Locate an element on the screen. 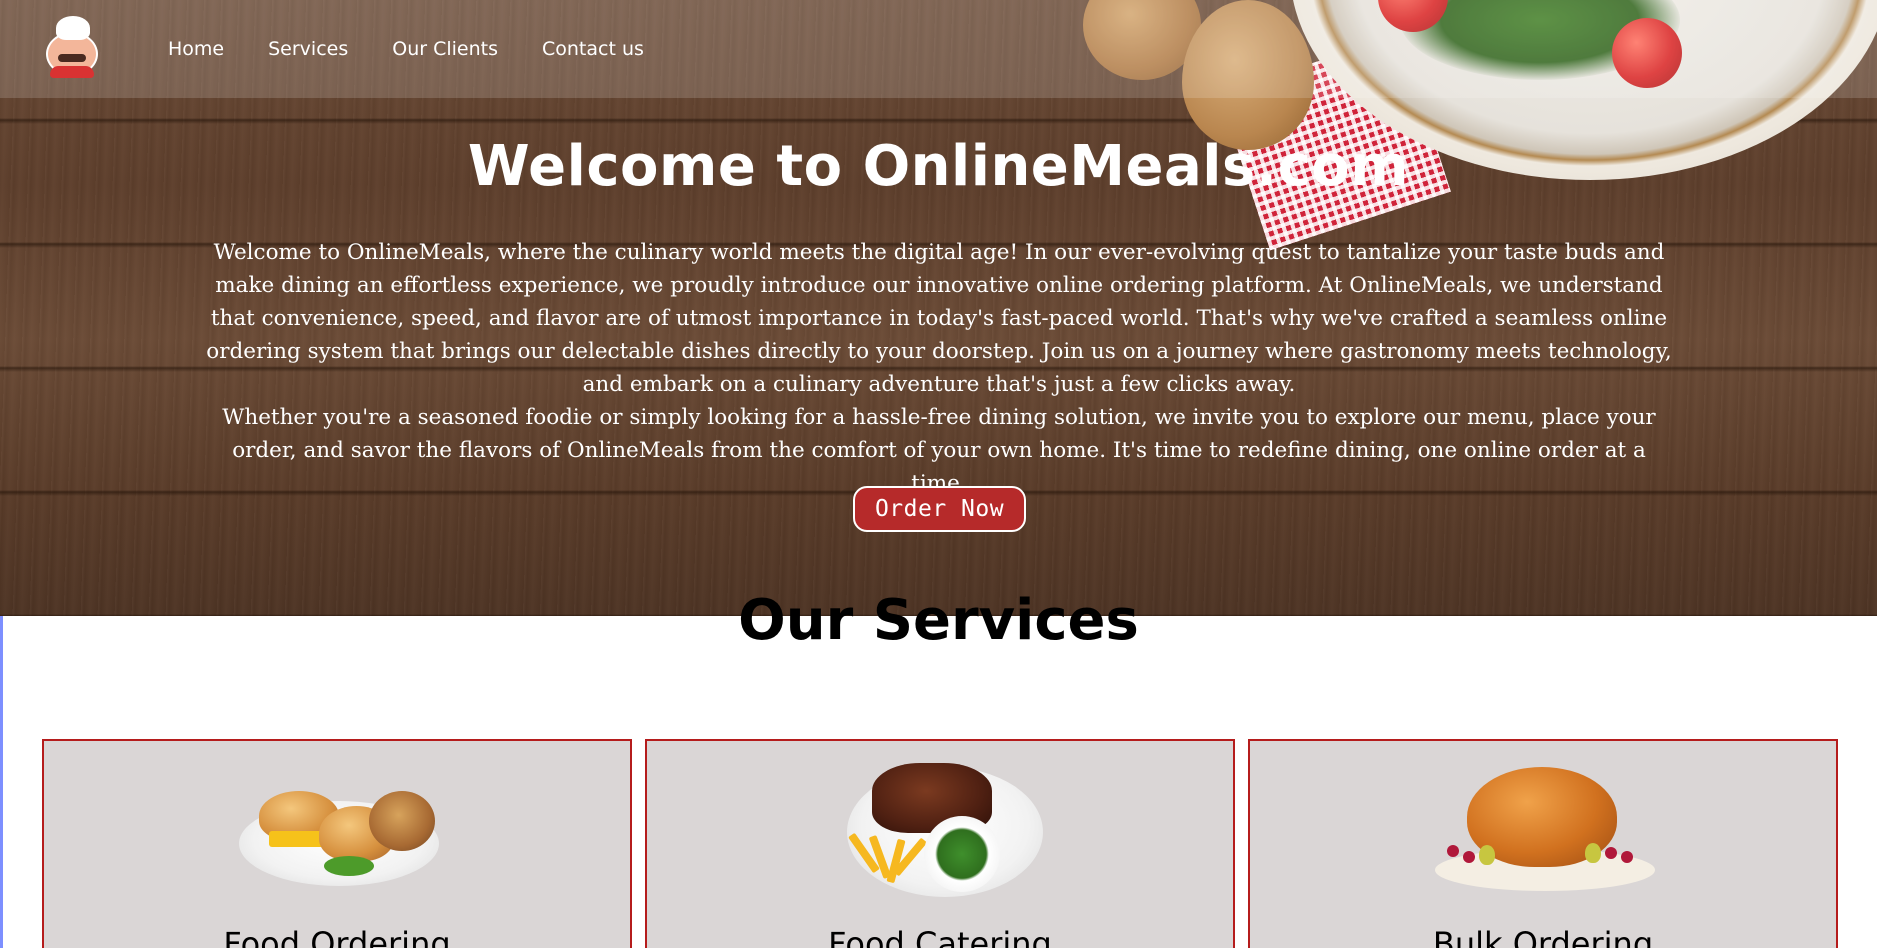 The image size is (1877, 948). logo-chef-hat is located at coordinates (73, 28).